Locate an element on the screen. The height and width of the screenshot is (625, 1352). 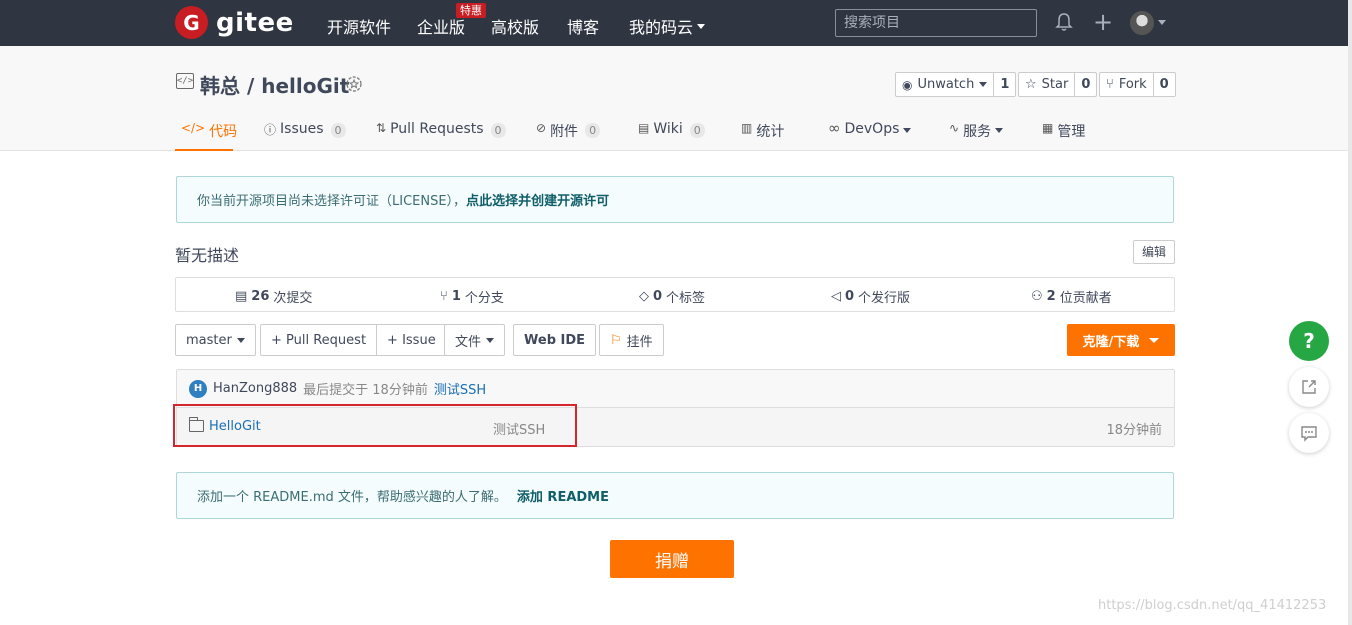
branch-select: master is located at coordinates (215, 340).